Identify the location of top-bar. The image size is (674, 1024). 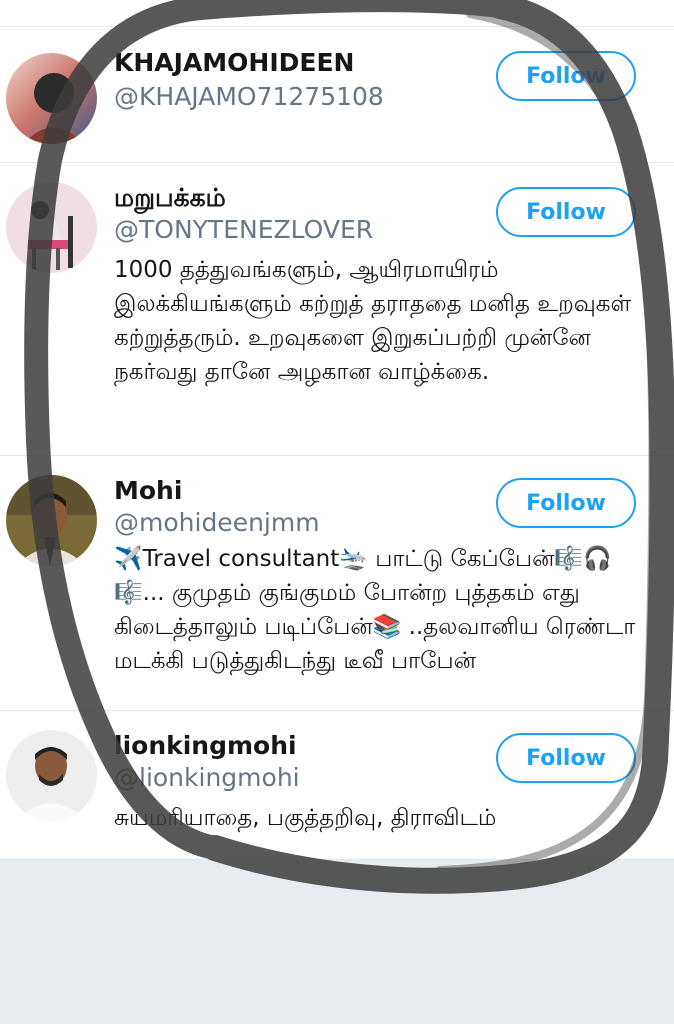
(337, 13).